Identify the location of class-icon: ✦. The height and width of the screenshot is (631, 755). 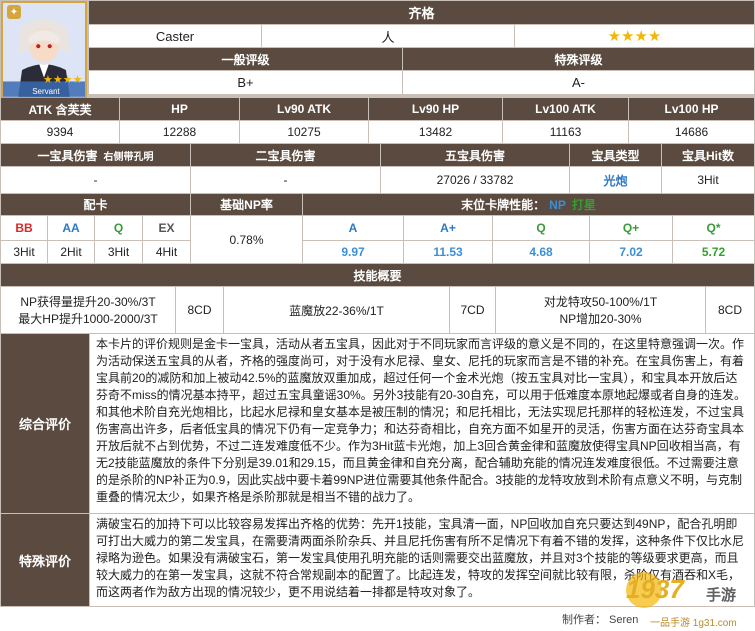
(14, 12).